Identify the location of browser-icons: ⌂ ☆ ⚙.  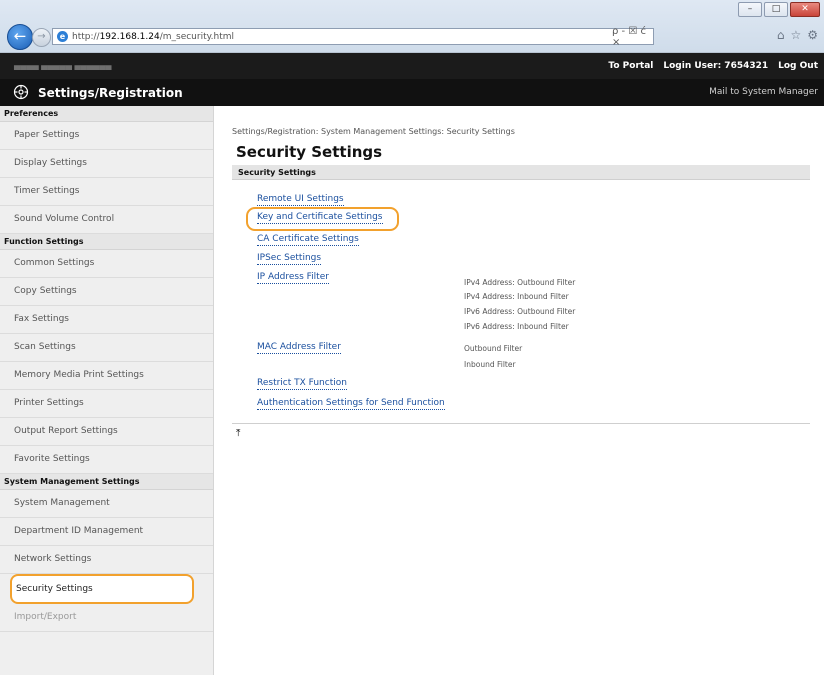
(797, 35).